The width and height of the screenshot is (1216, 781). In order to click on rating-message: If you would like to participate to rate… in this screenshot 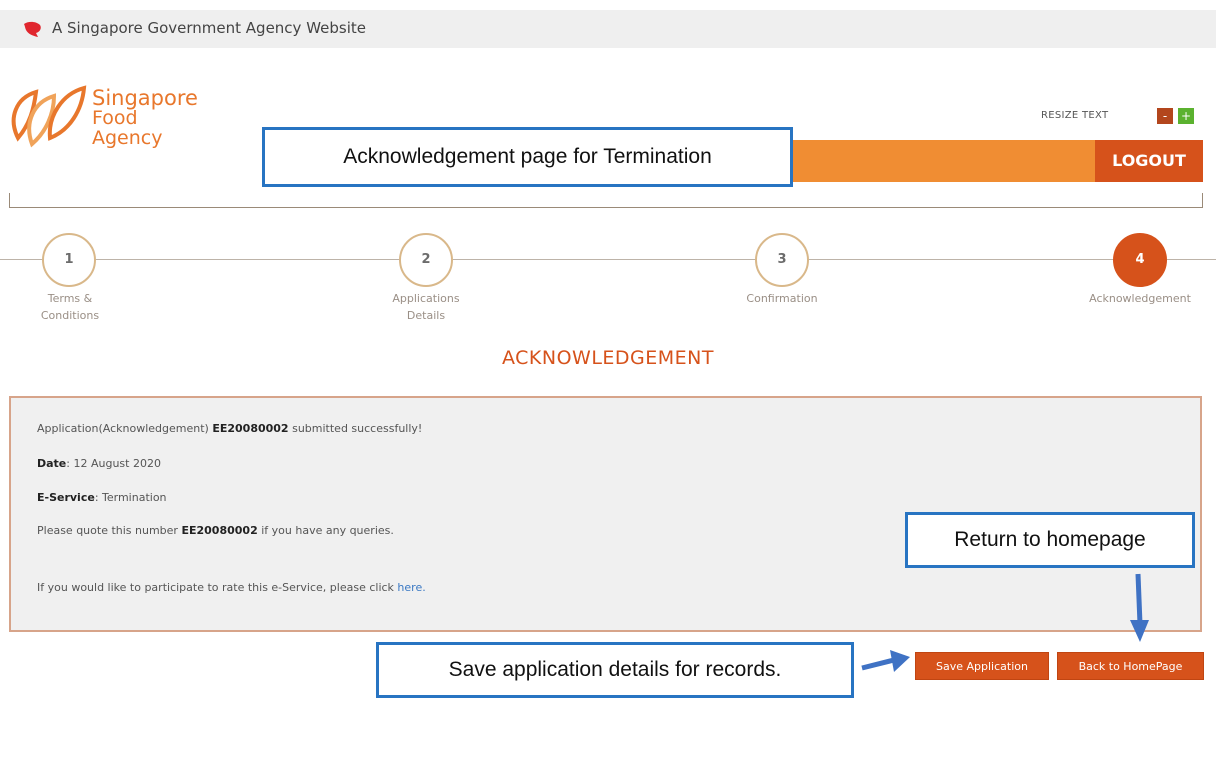, I will do `click(231, 587)`.